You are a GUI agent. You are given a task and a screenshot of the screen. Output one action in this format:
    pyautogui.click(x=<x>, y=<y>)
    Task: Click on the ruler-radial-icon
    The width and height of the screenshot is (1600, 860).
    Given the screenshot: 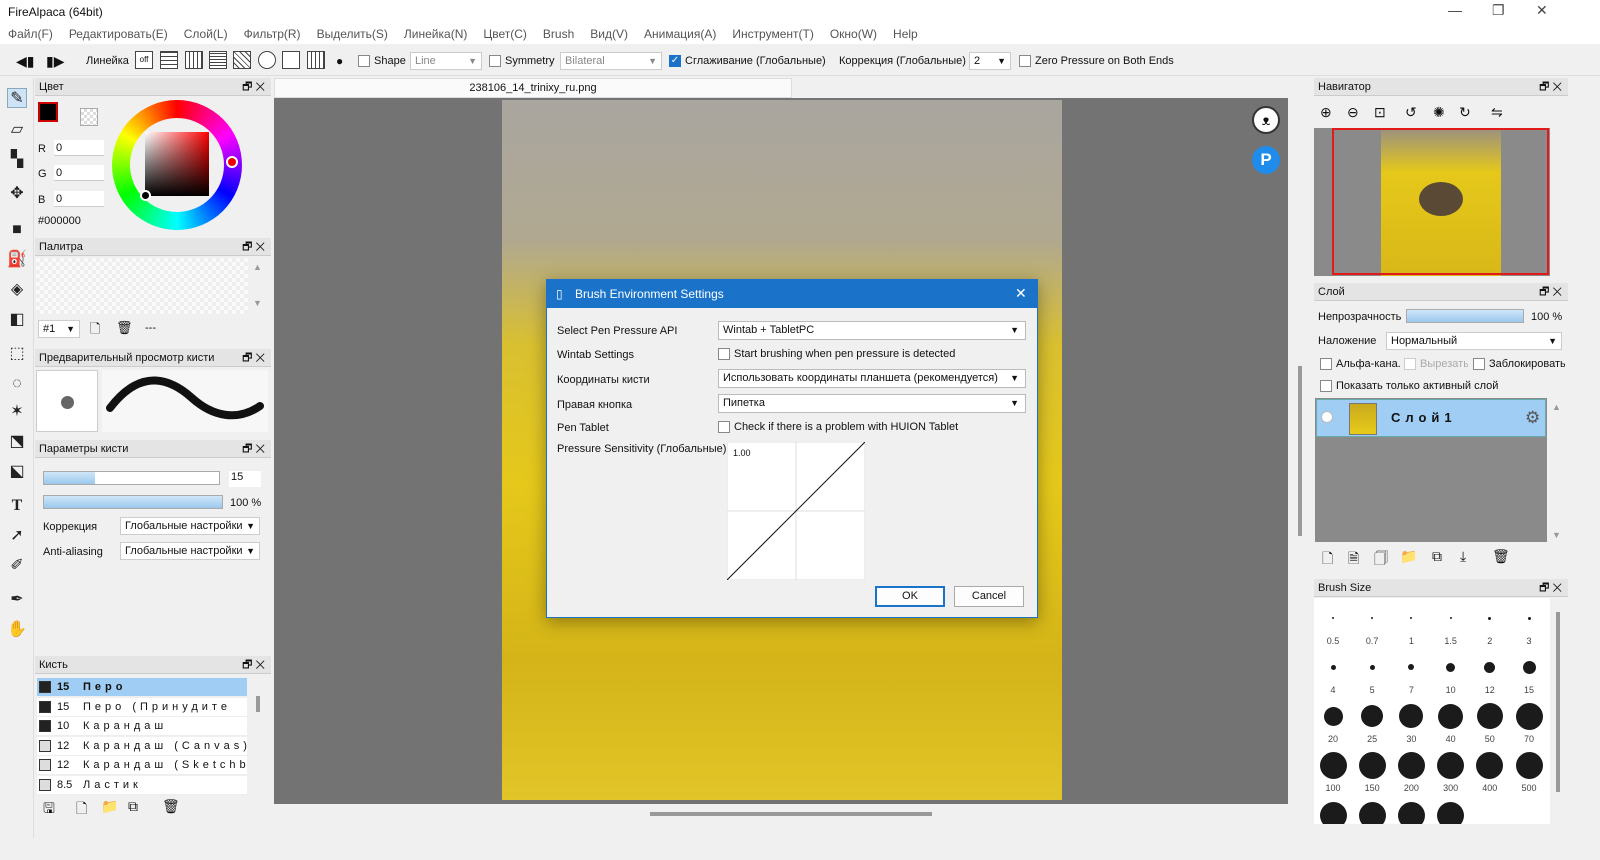 What is the action you would take?
    pyautogui.click(x=242, y=60)
    